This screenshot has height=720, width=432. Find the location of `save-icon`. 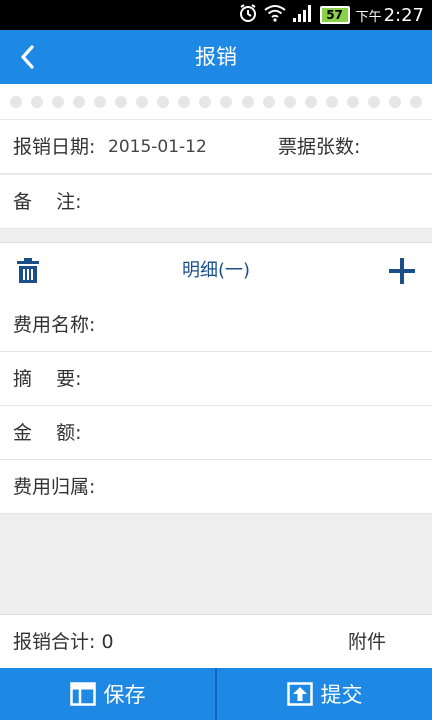

save-icon is located at coordinates (82, 694).